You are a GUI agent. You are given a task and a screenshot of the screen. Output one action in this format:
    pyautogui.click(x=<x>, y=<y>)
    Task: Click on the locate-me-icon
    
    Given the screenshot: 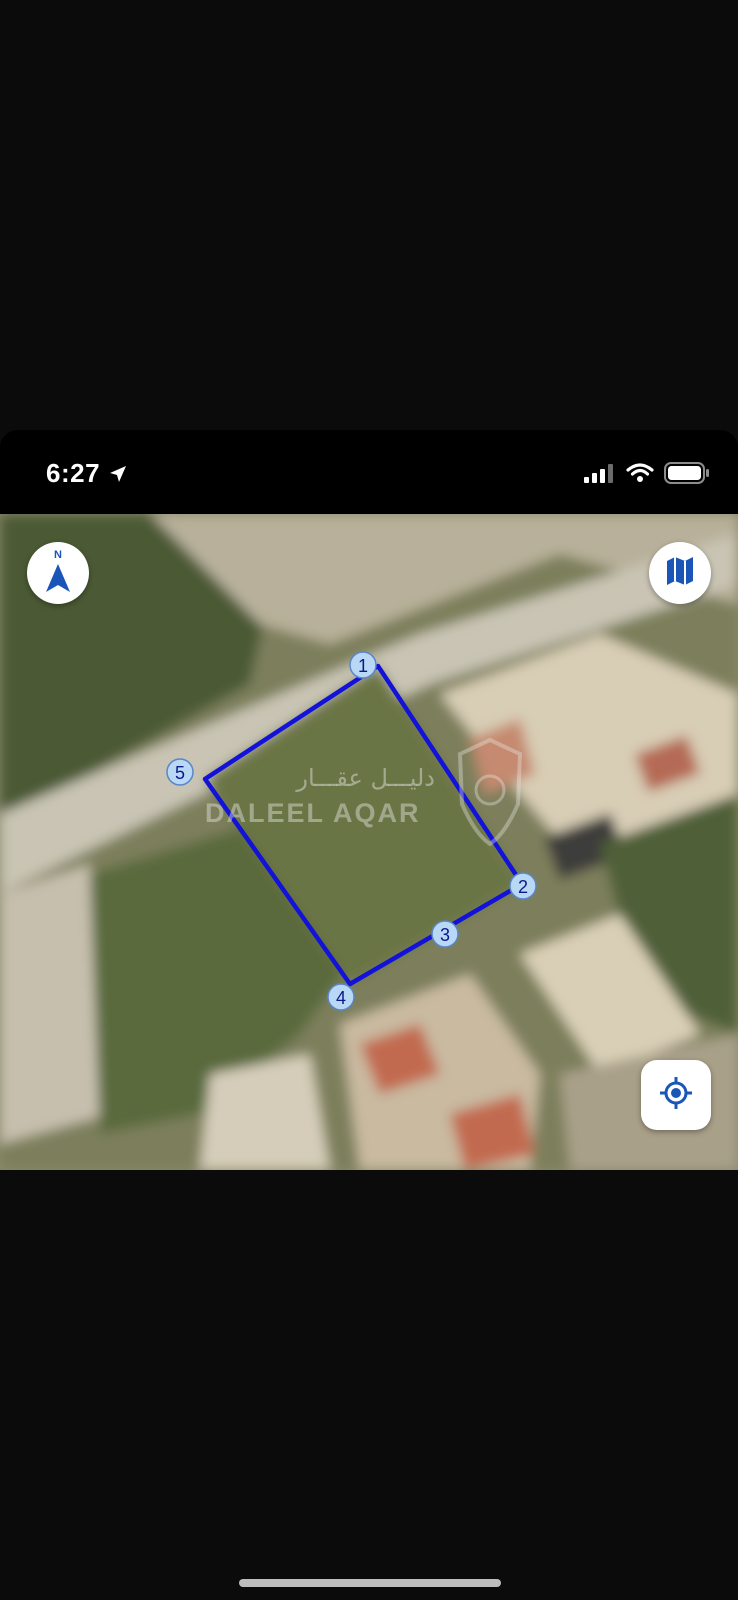 What is the action you would take?
    pyautogui.click(x=676, y=1095)
    